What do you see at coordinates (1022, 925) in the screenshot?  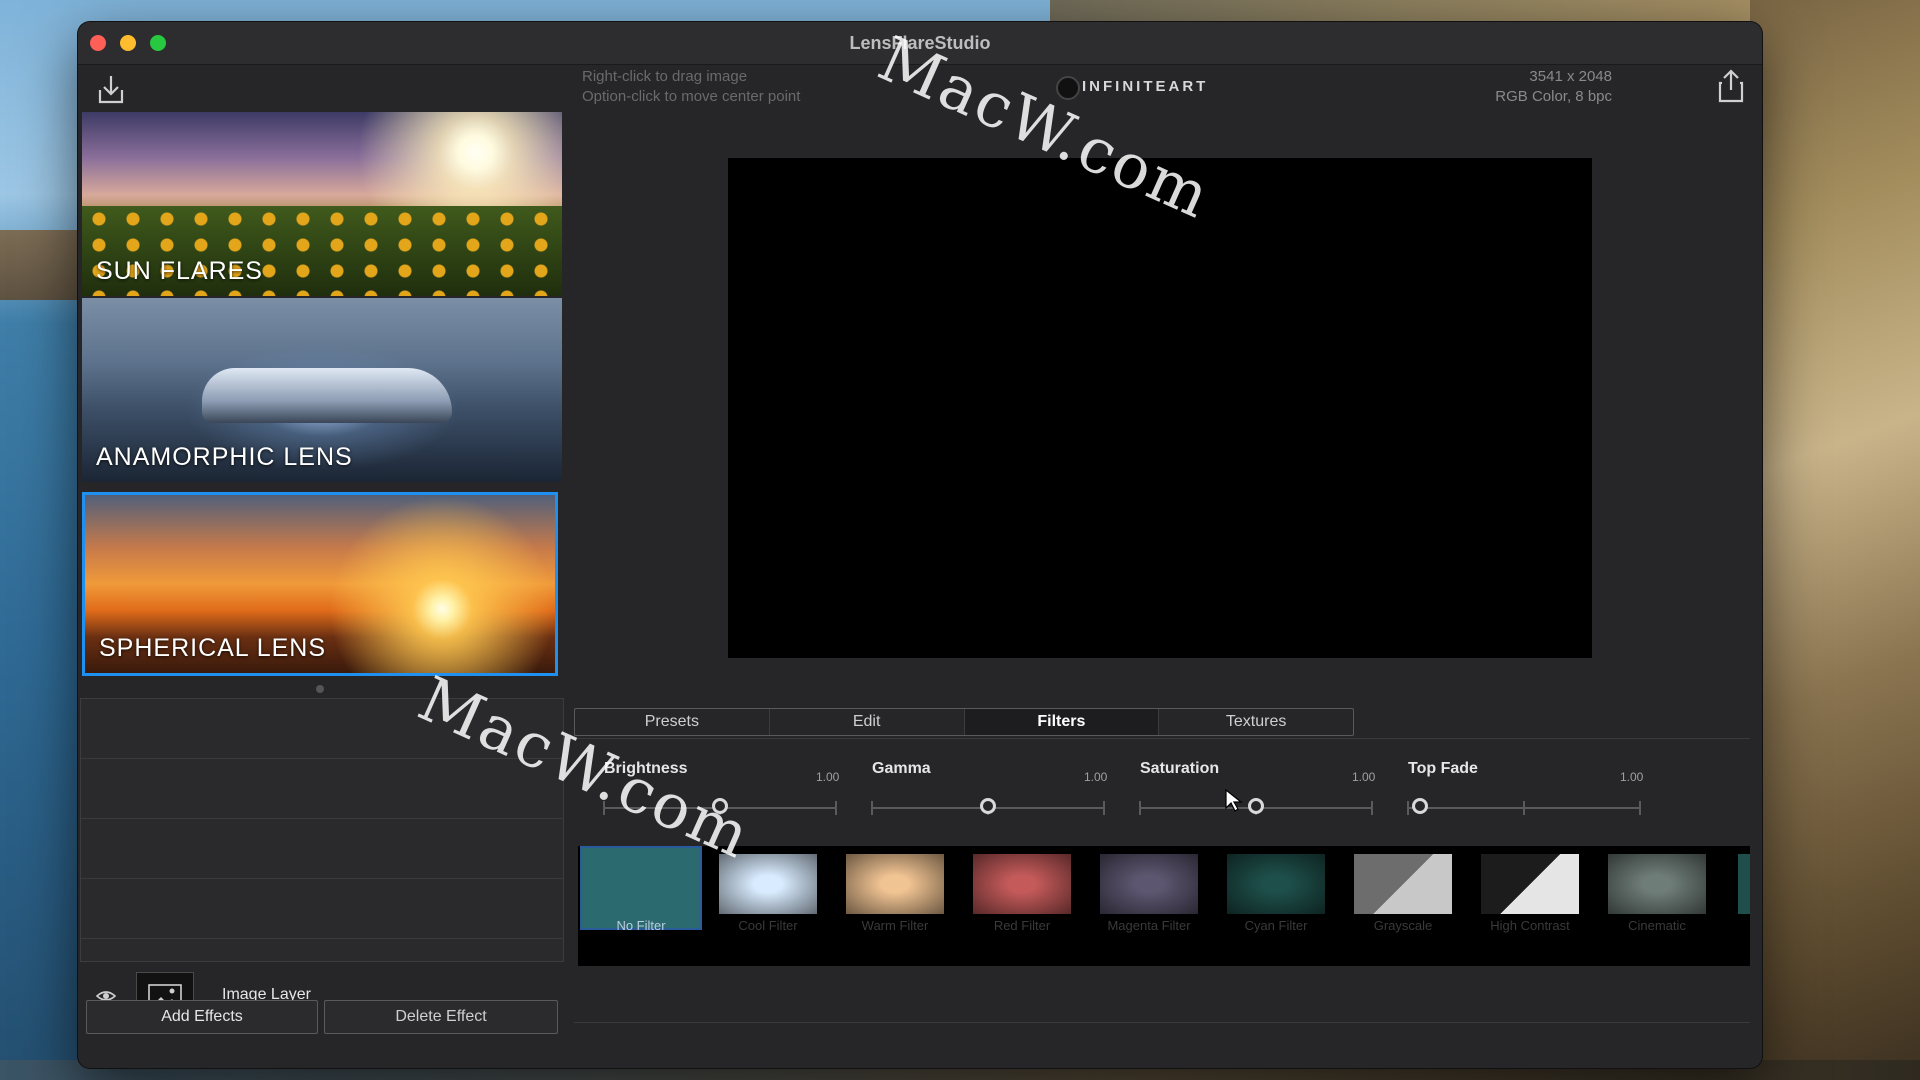 I see `filter-label: Red Filter` at bounding box center [1022, 925].